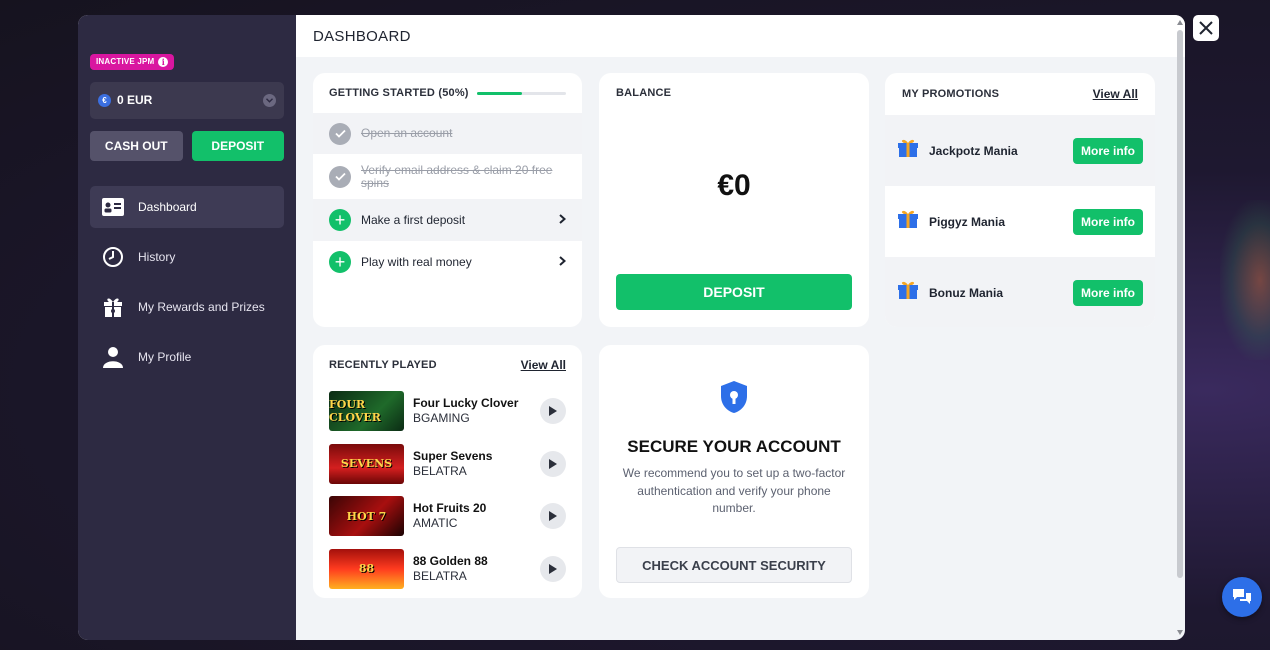 The image size is (1270, 650). Describe the element at coordinates (734, 565) in the screenshot. I see `check-account-security-button: CHECK ACCOUNT SECURITY` at that location.